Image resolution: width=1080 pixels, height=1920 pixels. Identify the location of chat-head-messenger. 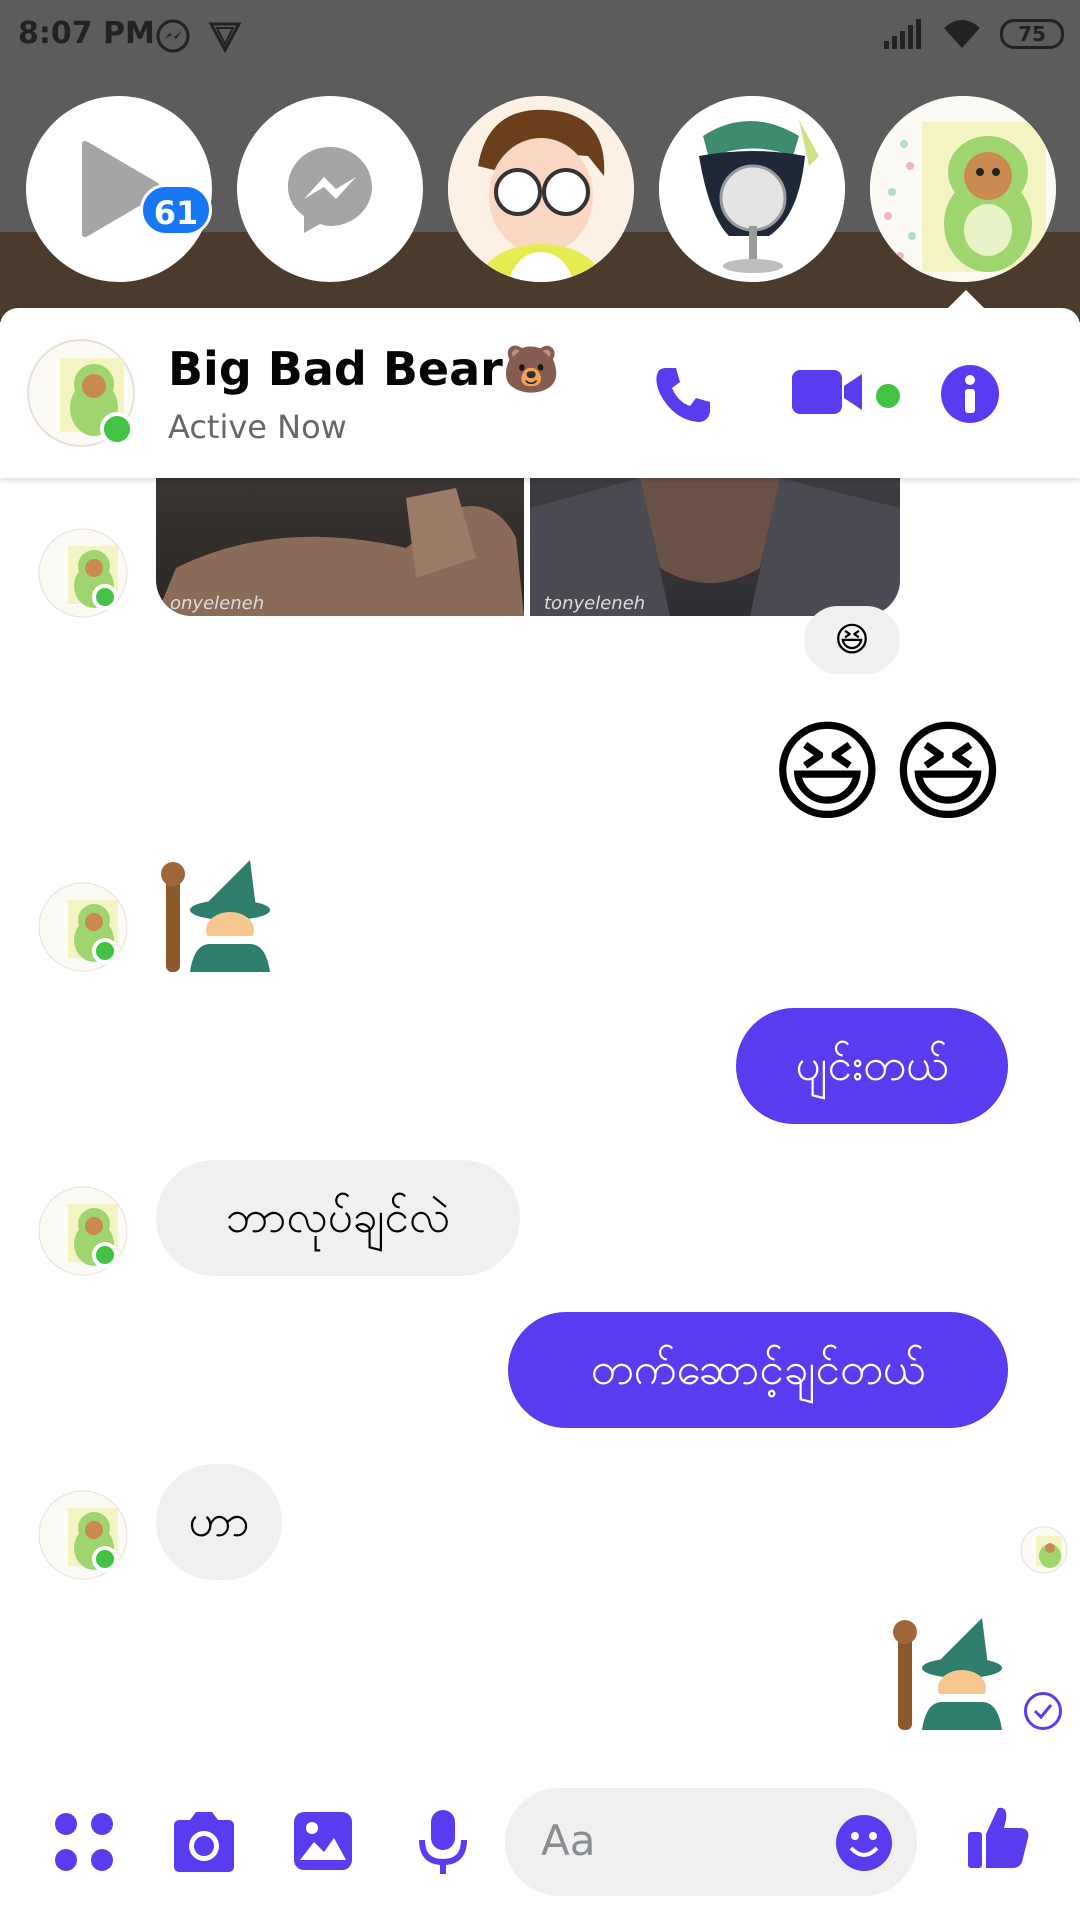
(330, 189).